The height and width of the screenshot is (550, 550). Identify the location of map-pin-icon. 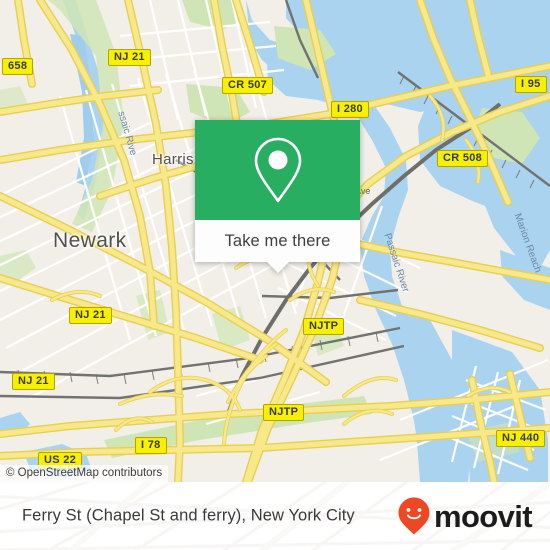
(277, 170).